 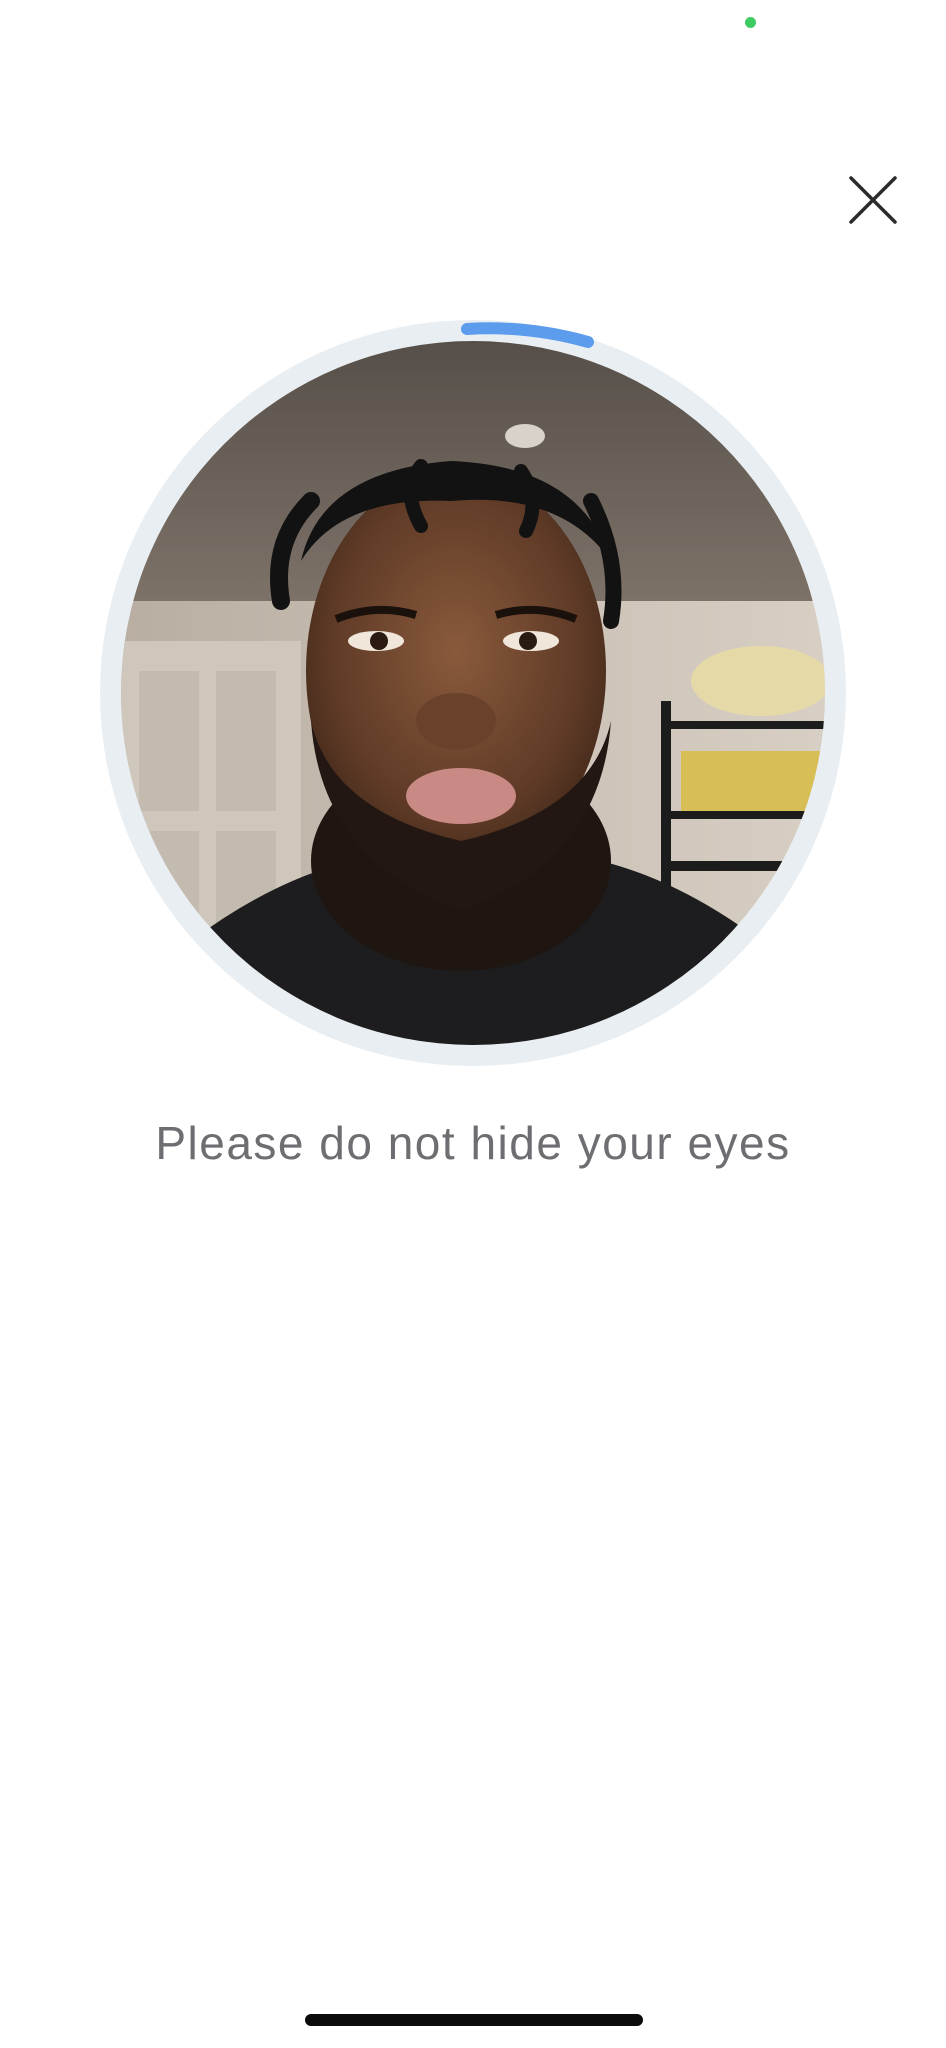 I want to click on close-icon, so click(x=873, y=200).